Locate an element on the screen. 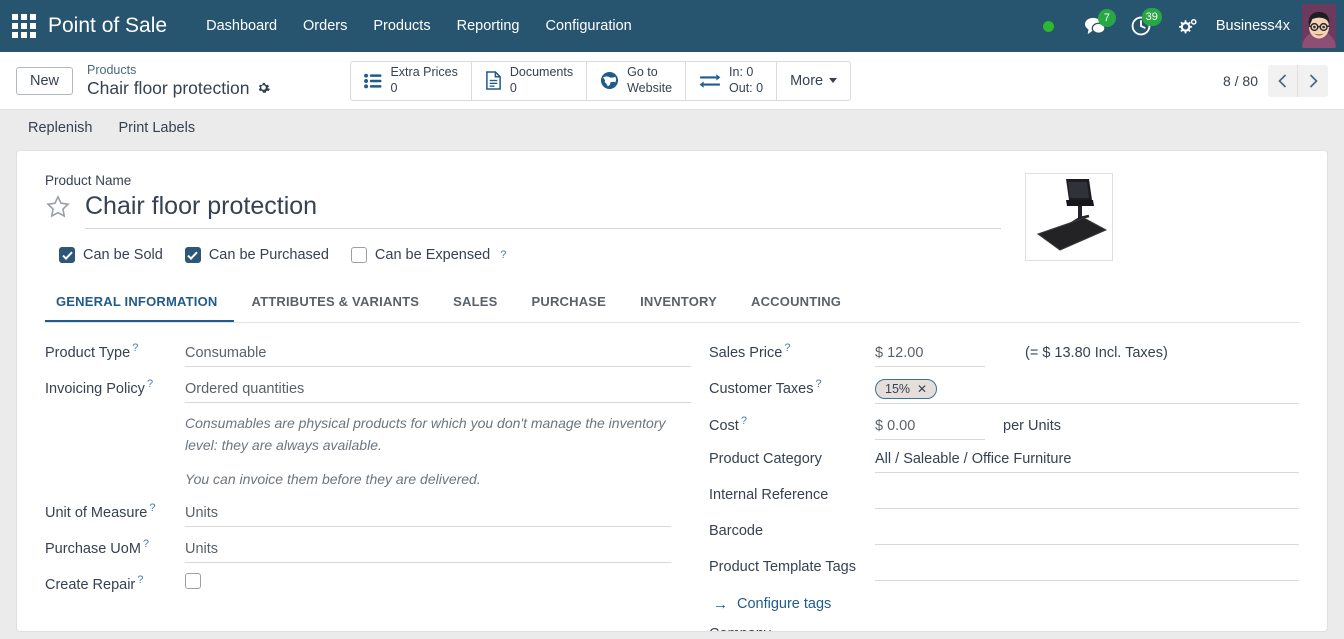  cost-input is located at coordinates (930, 427).